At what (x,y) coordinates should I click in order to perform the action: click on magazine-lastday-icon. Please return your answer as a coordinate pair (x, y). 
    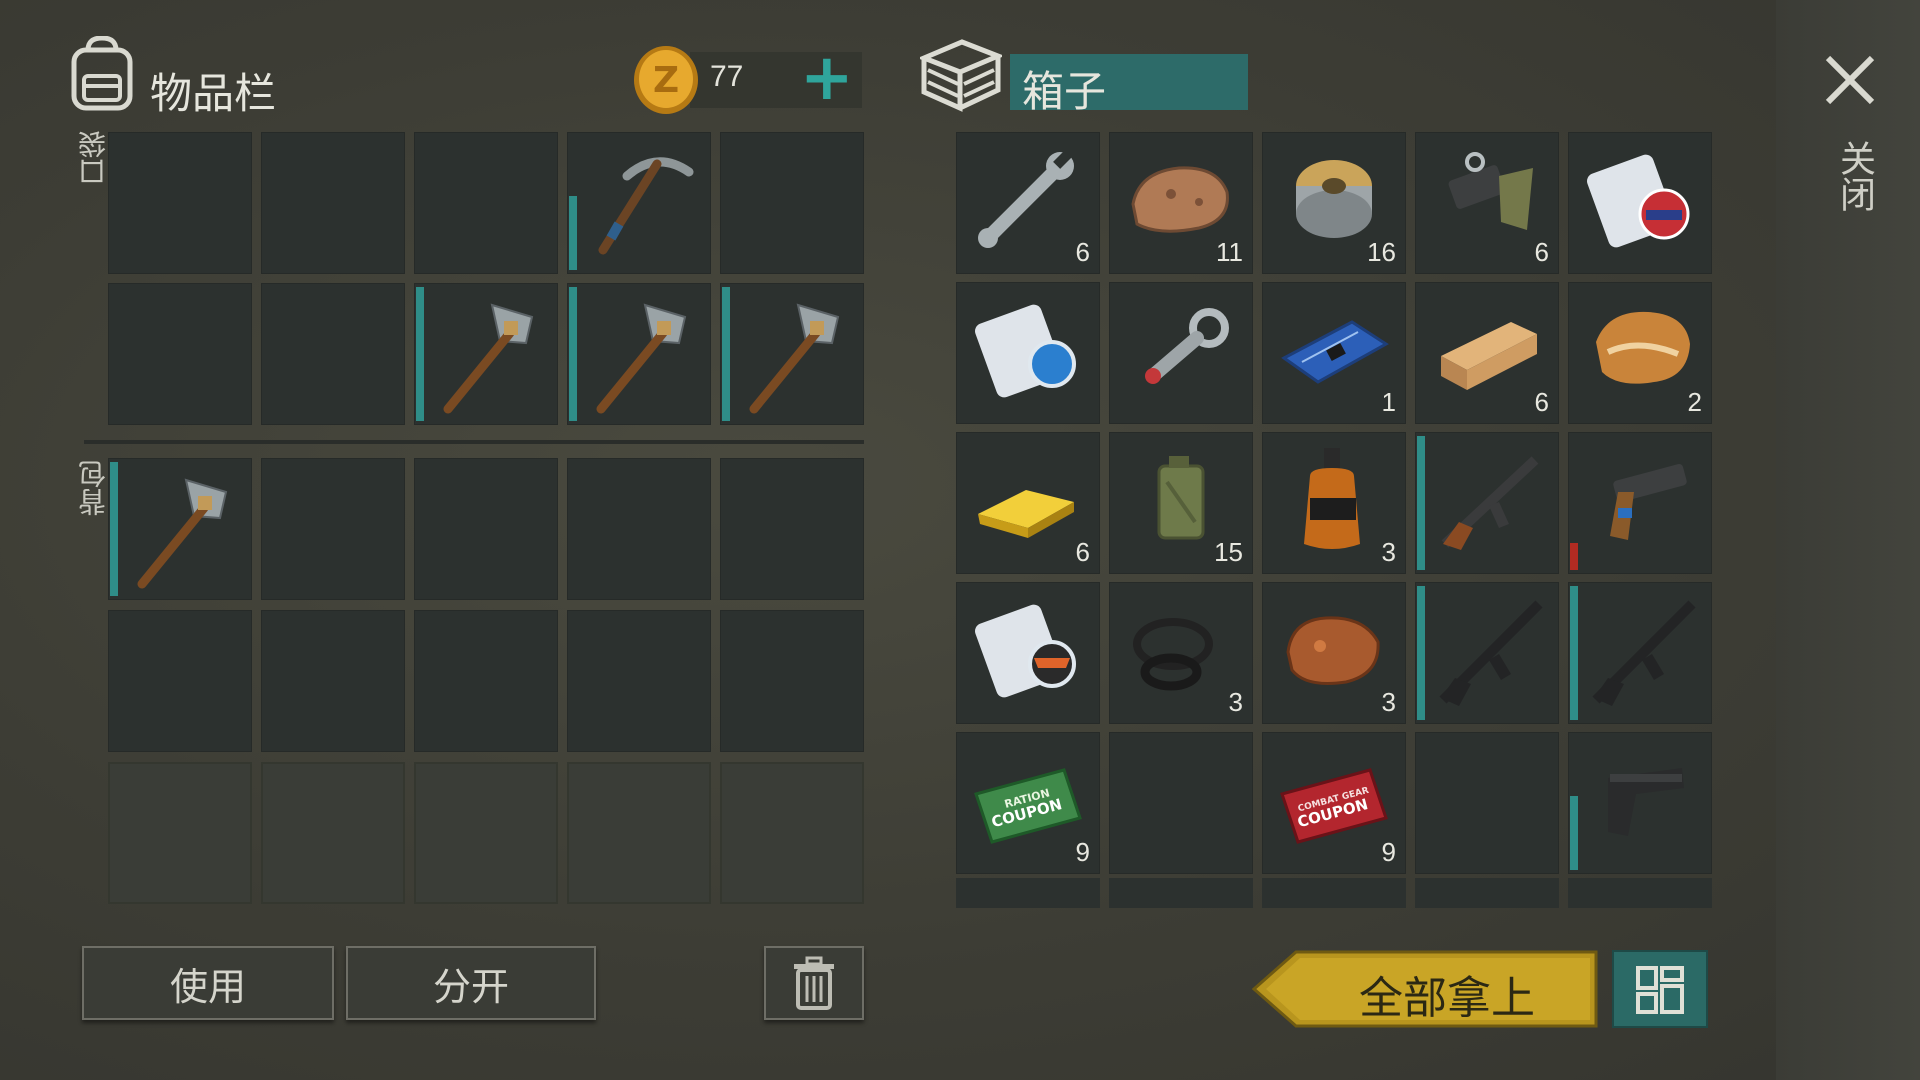
    Looking at the image, I should click on (1025, 651).